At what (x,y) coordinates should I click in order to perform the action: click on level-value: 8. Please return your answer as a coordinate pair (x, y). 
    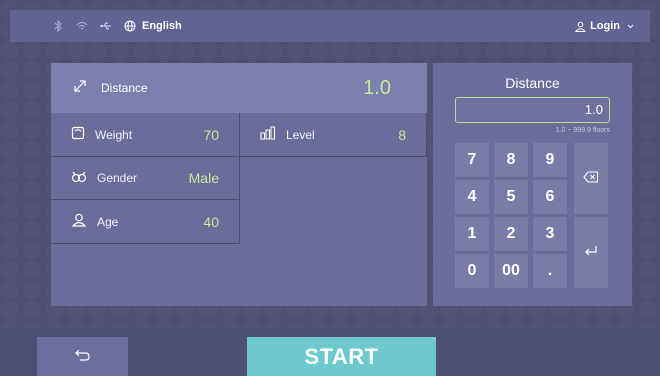
    Looking at the image, I should click on (402, 134).